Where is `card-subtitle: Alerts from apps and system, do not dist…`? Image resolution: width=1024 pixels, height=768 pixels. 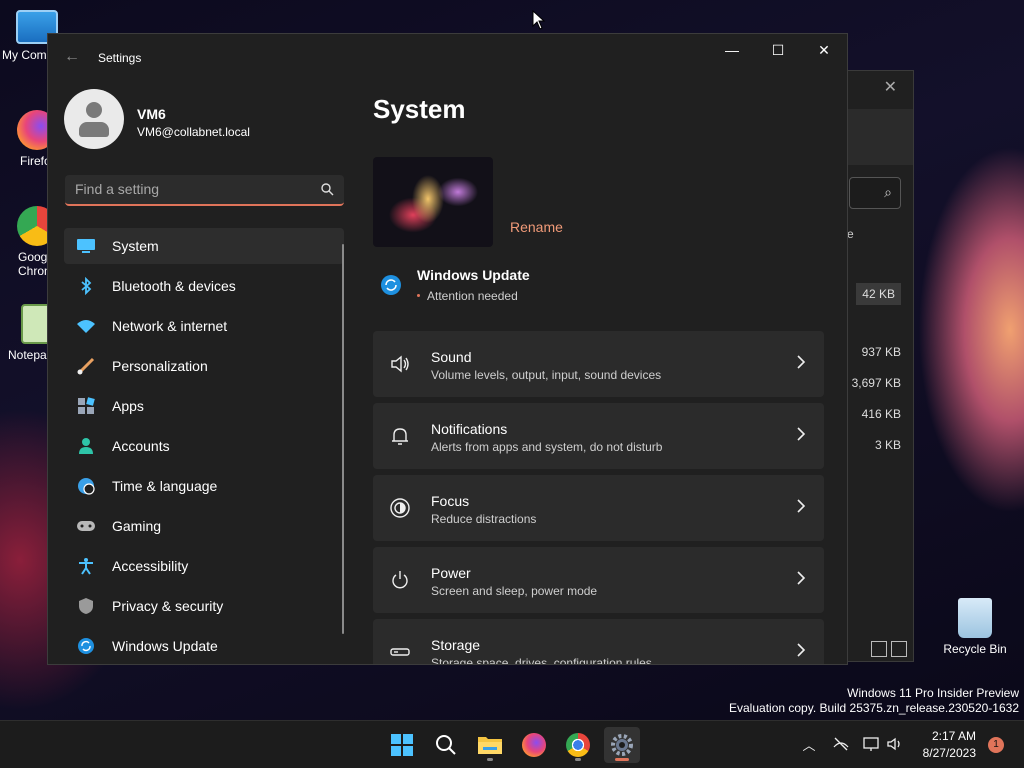 card-subtitle: Alerts from apps and system, do not dist… is located at coordinates (547, 447).